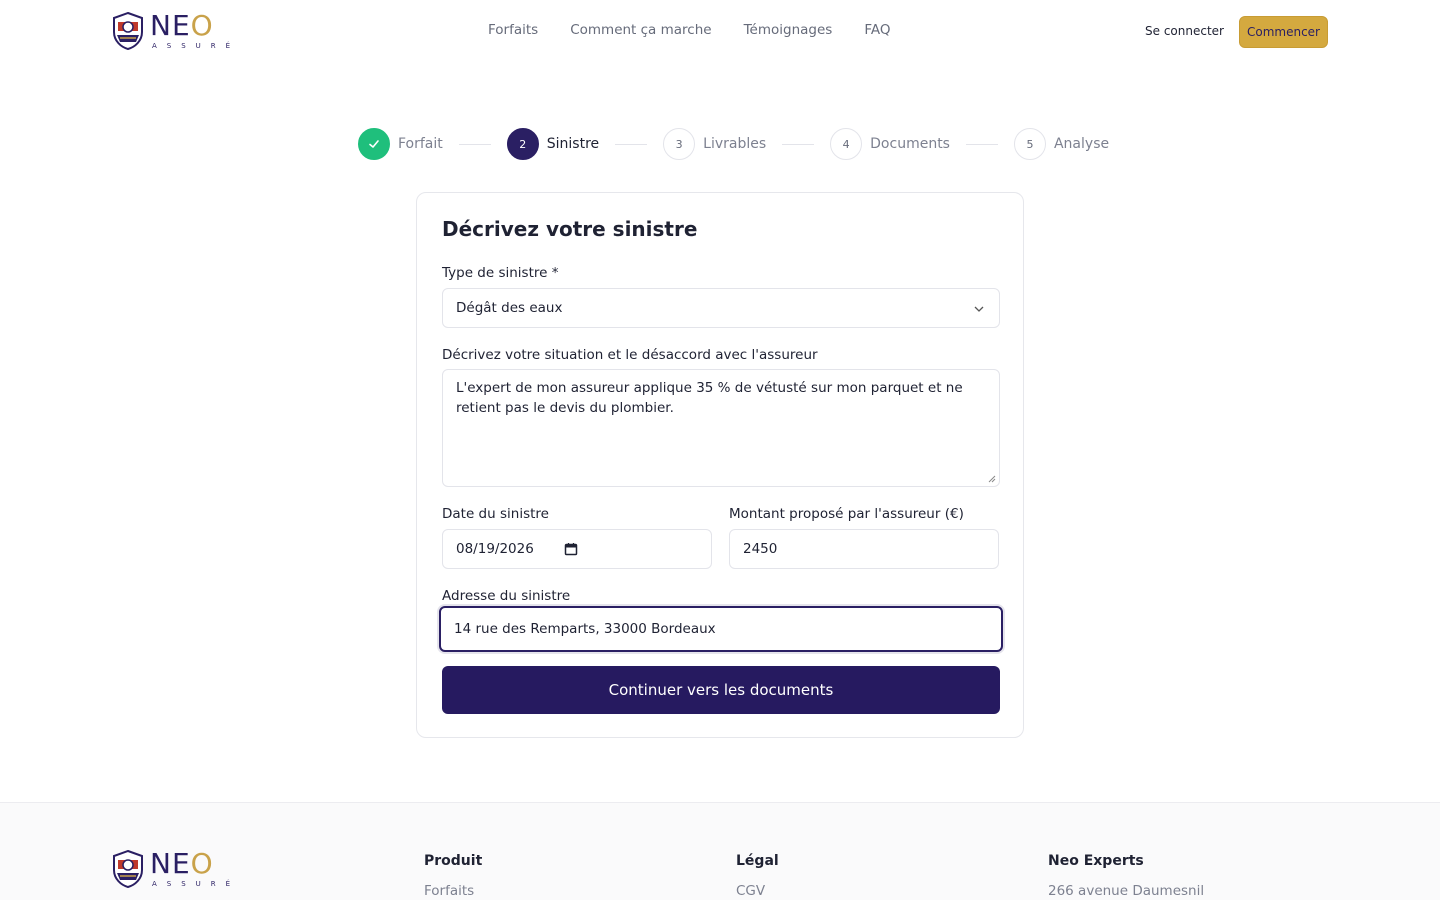  I want to click on footer-brand-word: NEO, so click(182, 863).